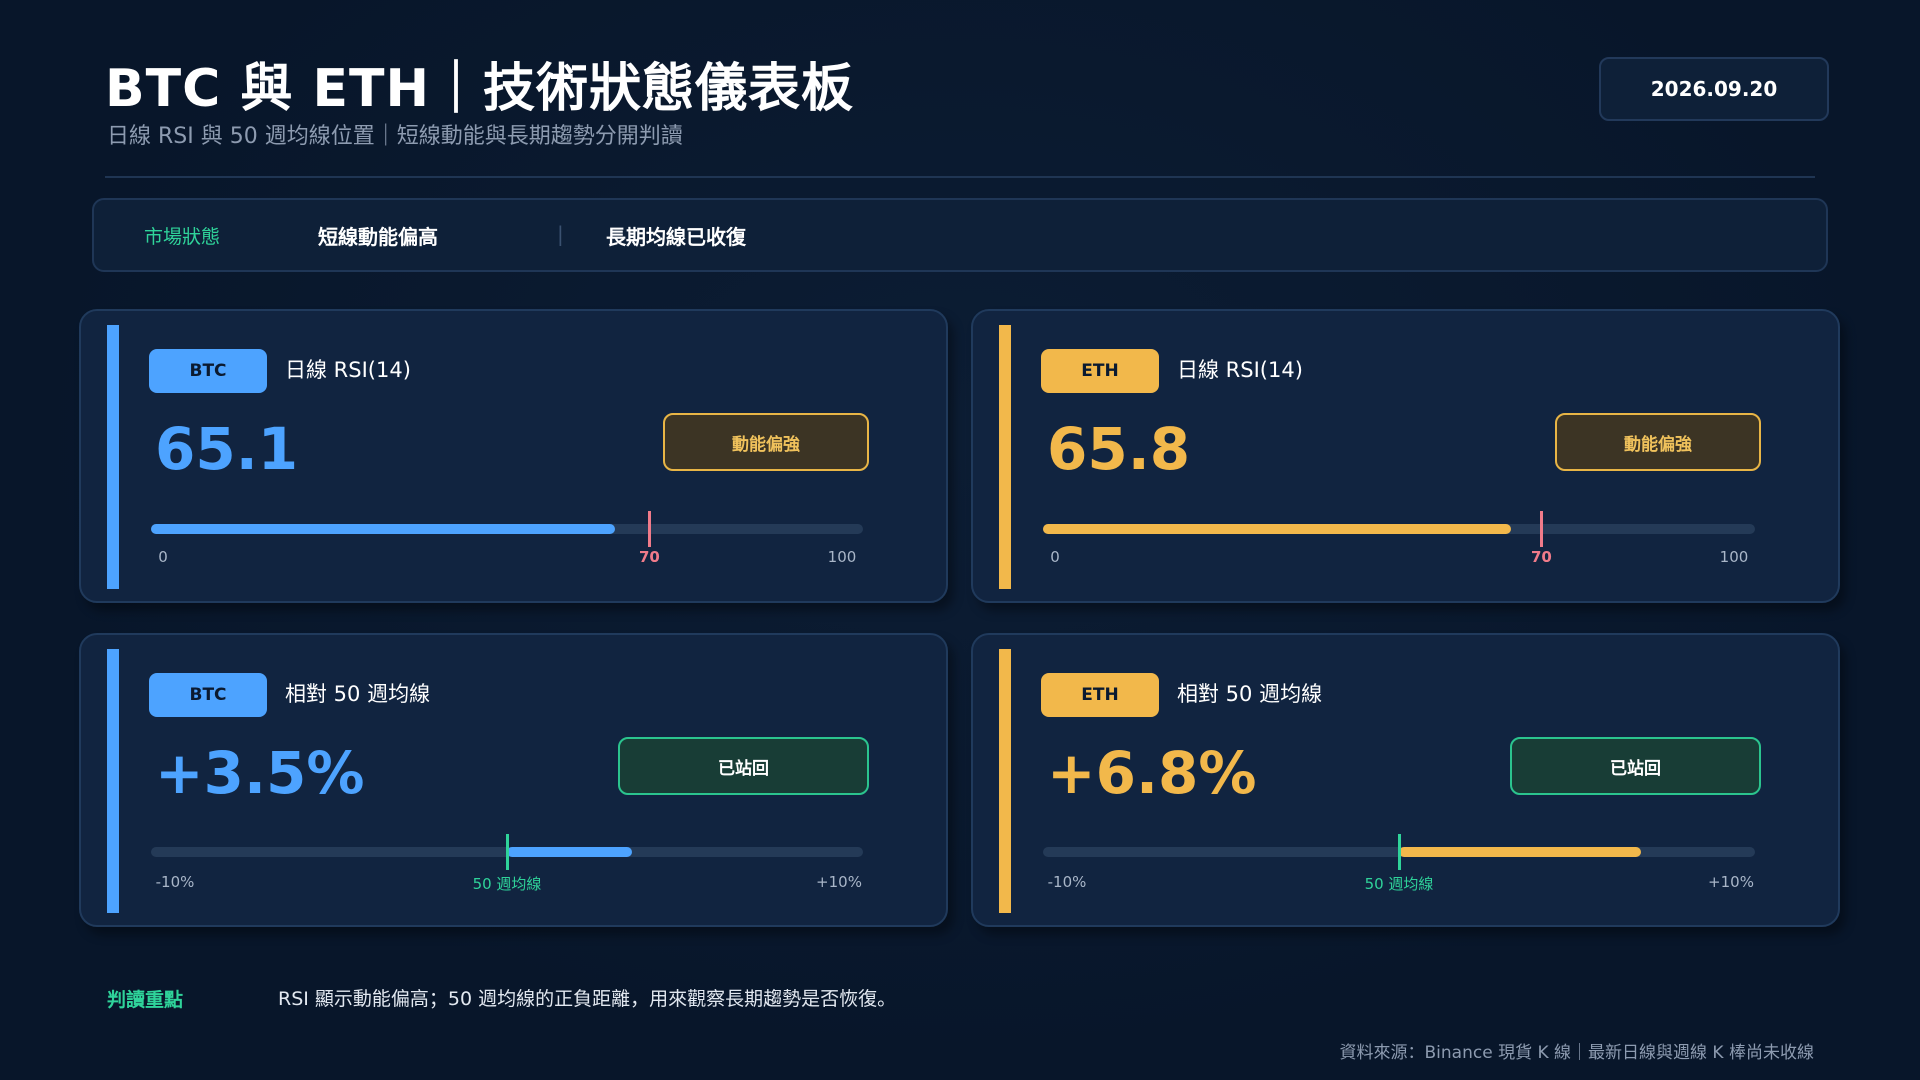 This screenshot has height=1080, width=1920. Describe the element at coordinates (1405, 456) in the screenshot. I see `eth-rsi-card: ETH 日線 RSI(14) 65.8 動能偏強 0 70 100` at that location.